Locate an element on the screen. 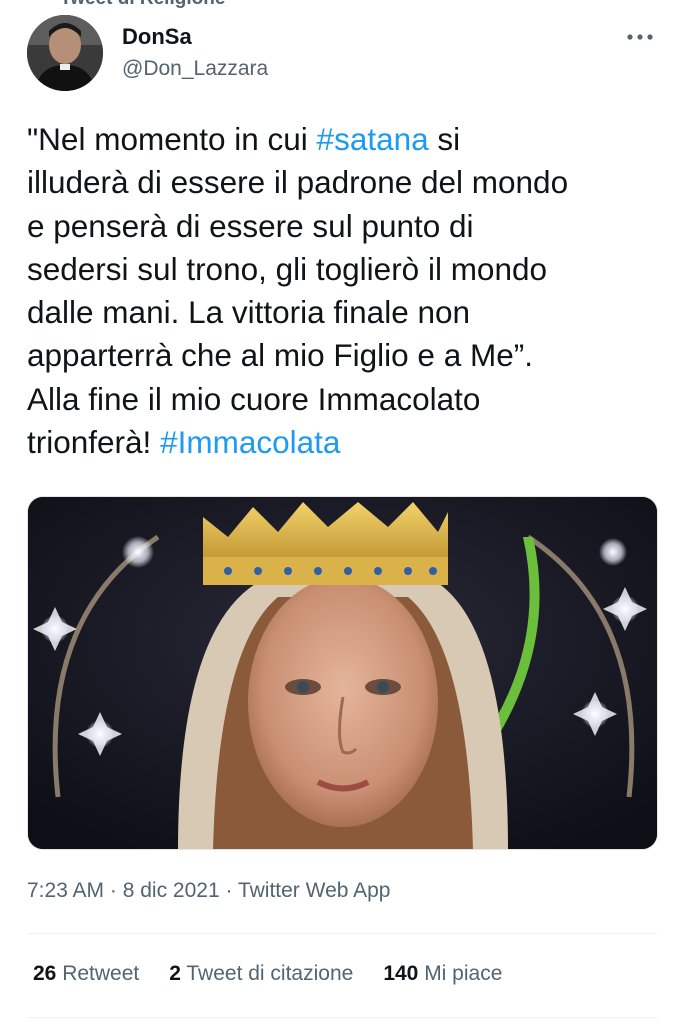  tweet-text-line: apparterrà che al mio Figlio e a Me”. is located at coordinates (347, 355).